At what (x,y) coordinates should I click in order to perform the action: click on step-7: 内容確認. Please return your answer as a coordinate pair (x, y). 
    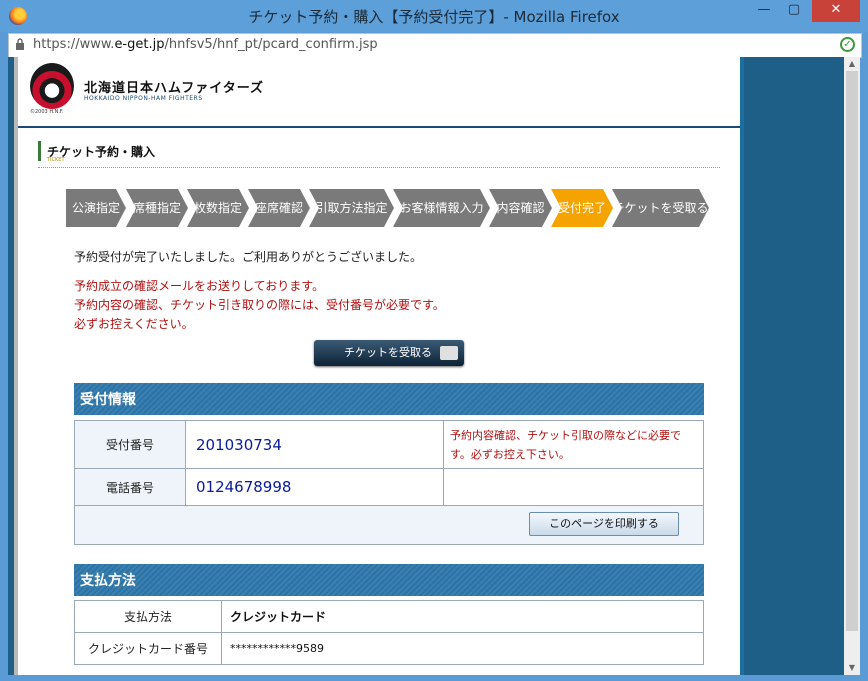
    Looking at the image, I should click on (520, 208).